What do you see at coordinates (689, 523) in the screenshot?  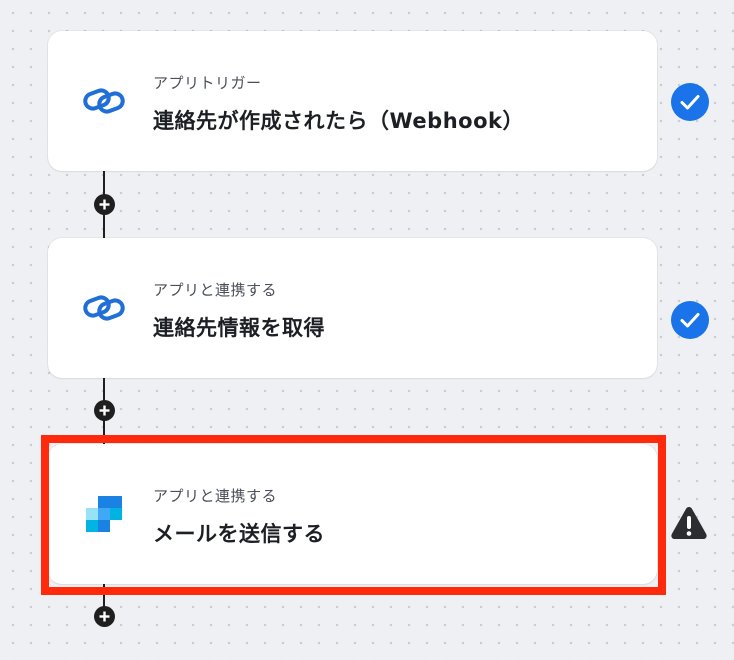 I see `step-warning-icon` at bounding box center [689, 523].